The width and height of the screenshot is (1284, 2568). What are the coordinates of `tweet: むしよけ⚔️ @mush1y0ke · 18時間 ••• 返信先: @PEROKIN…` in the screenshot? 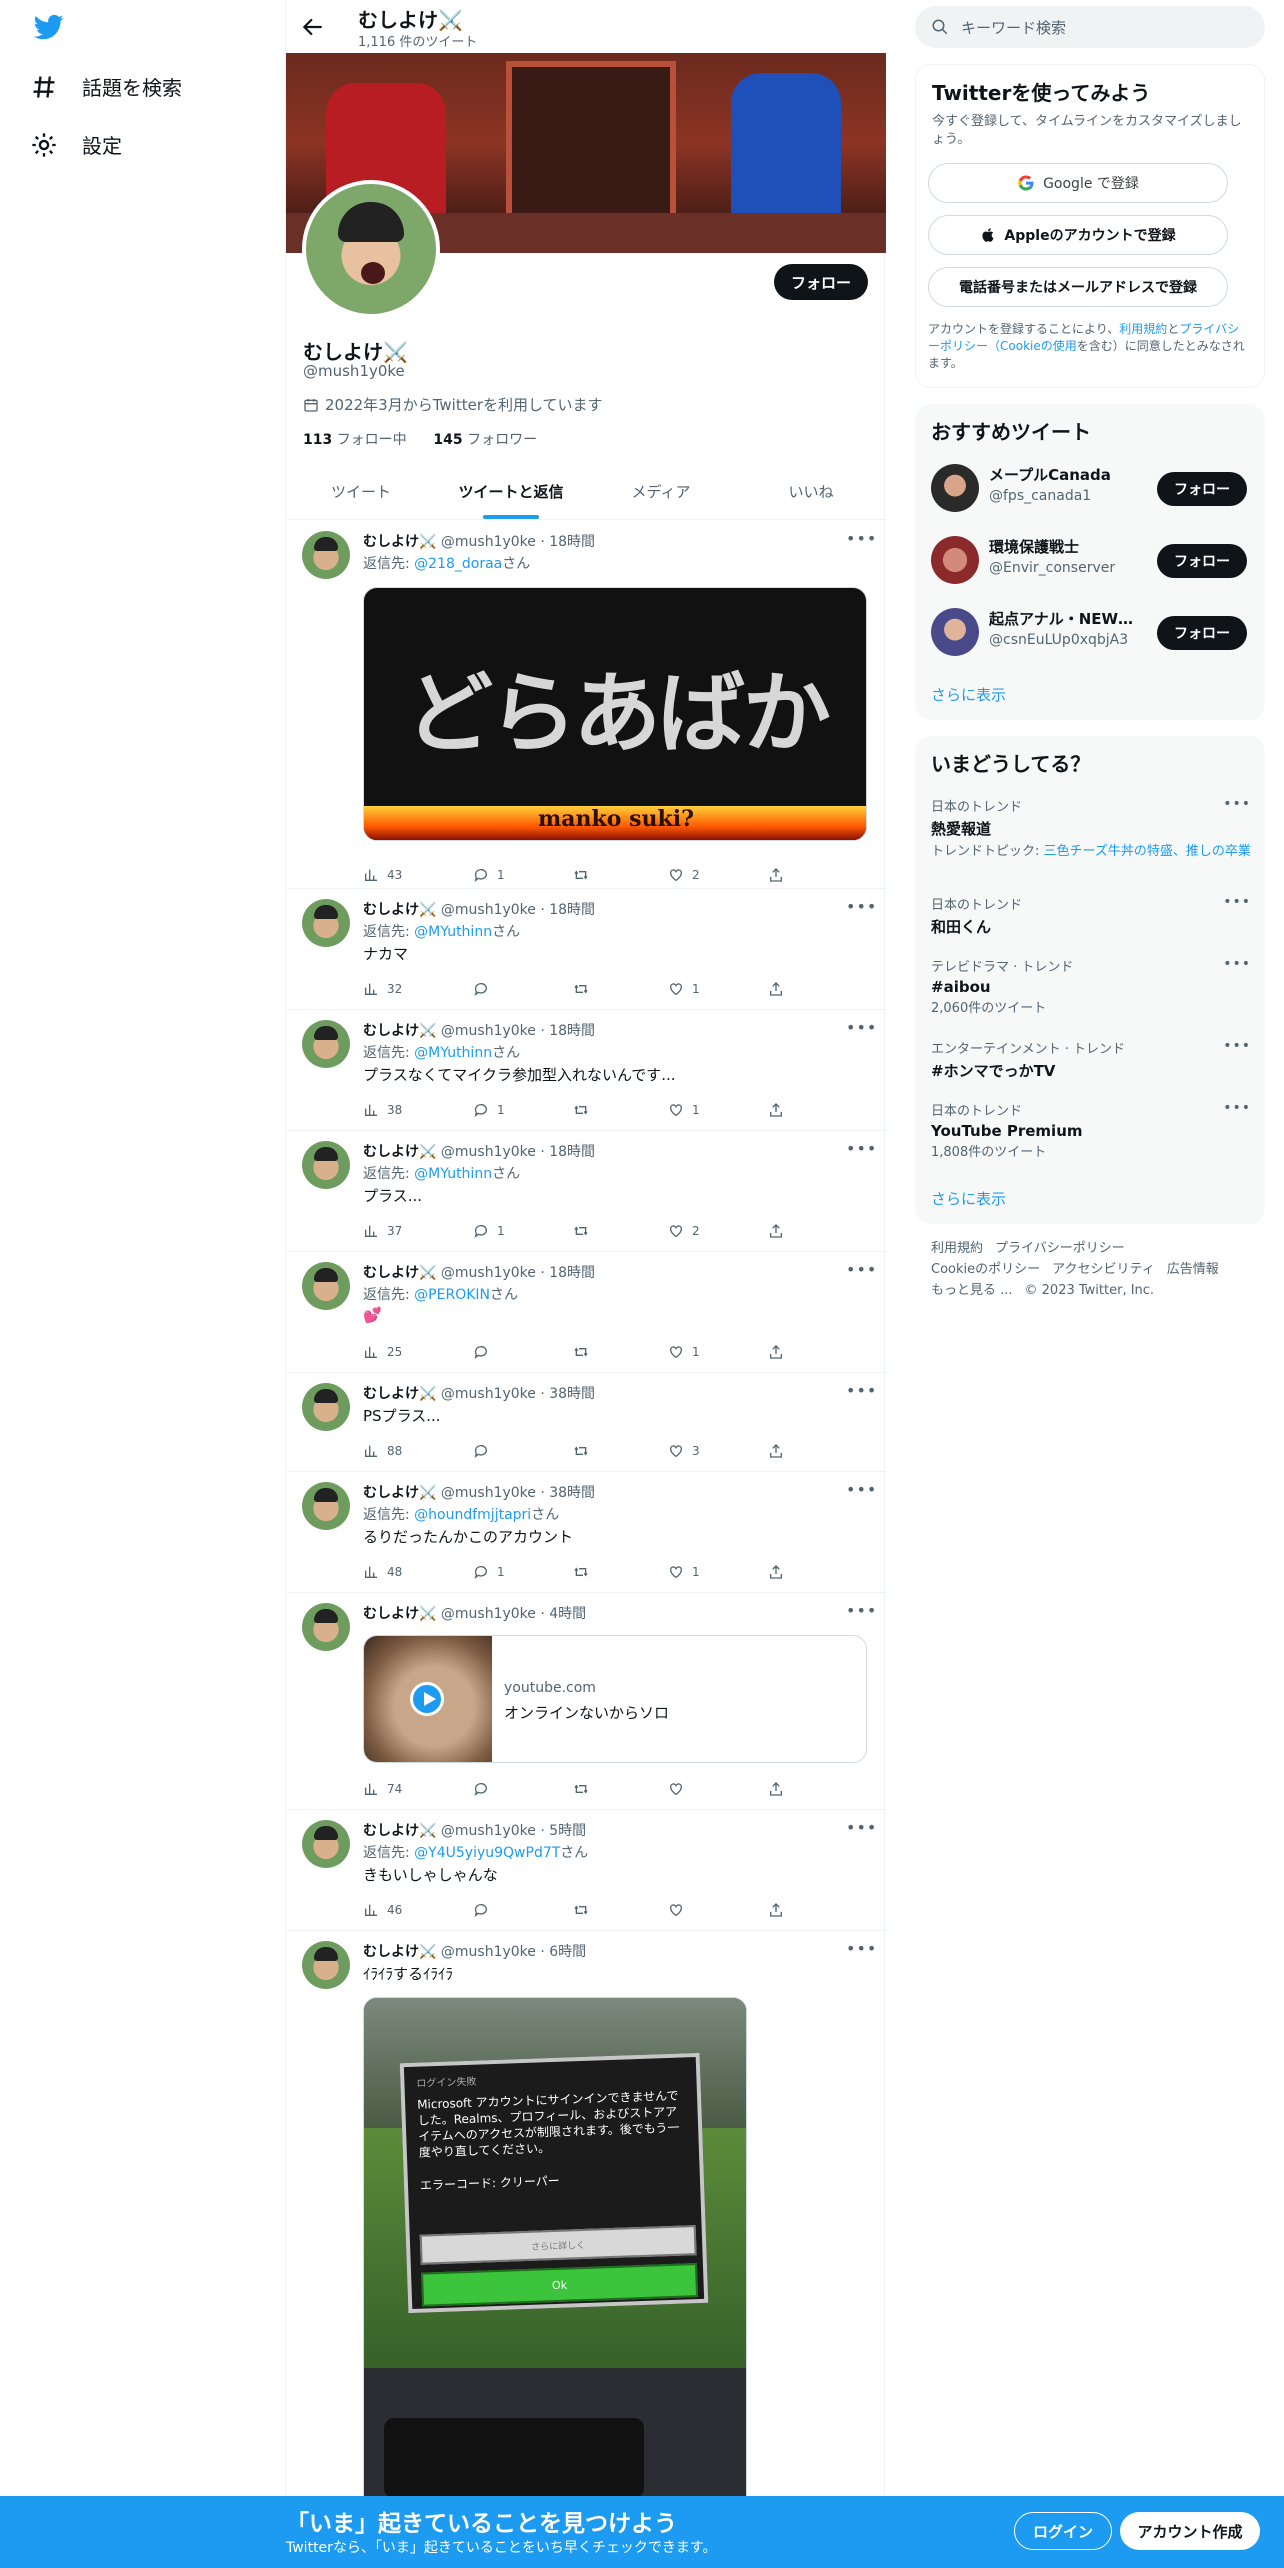 It's located at (586, 1312).